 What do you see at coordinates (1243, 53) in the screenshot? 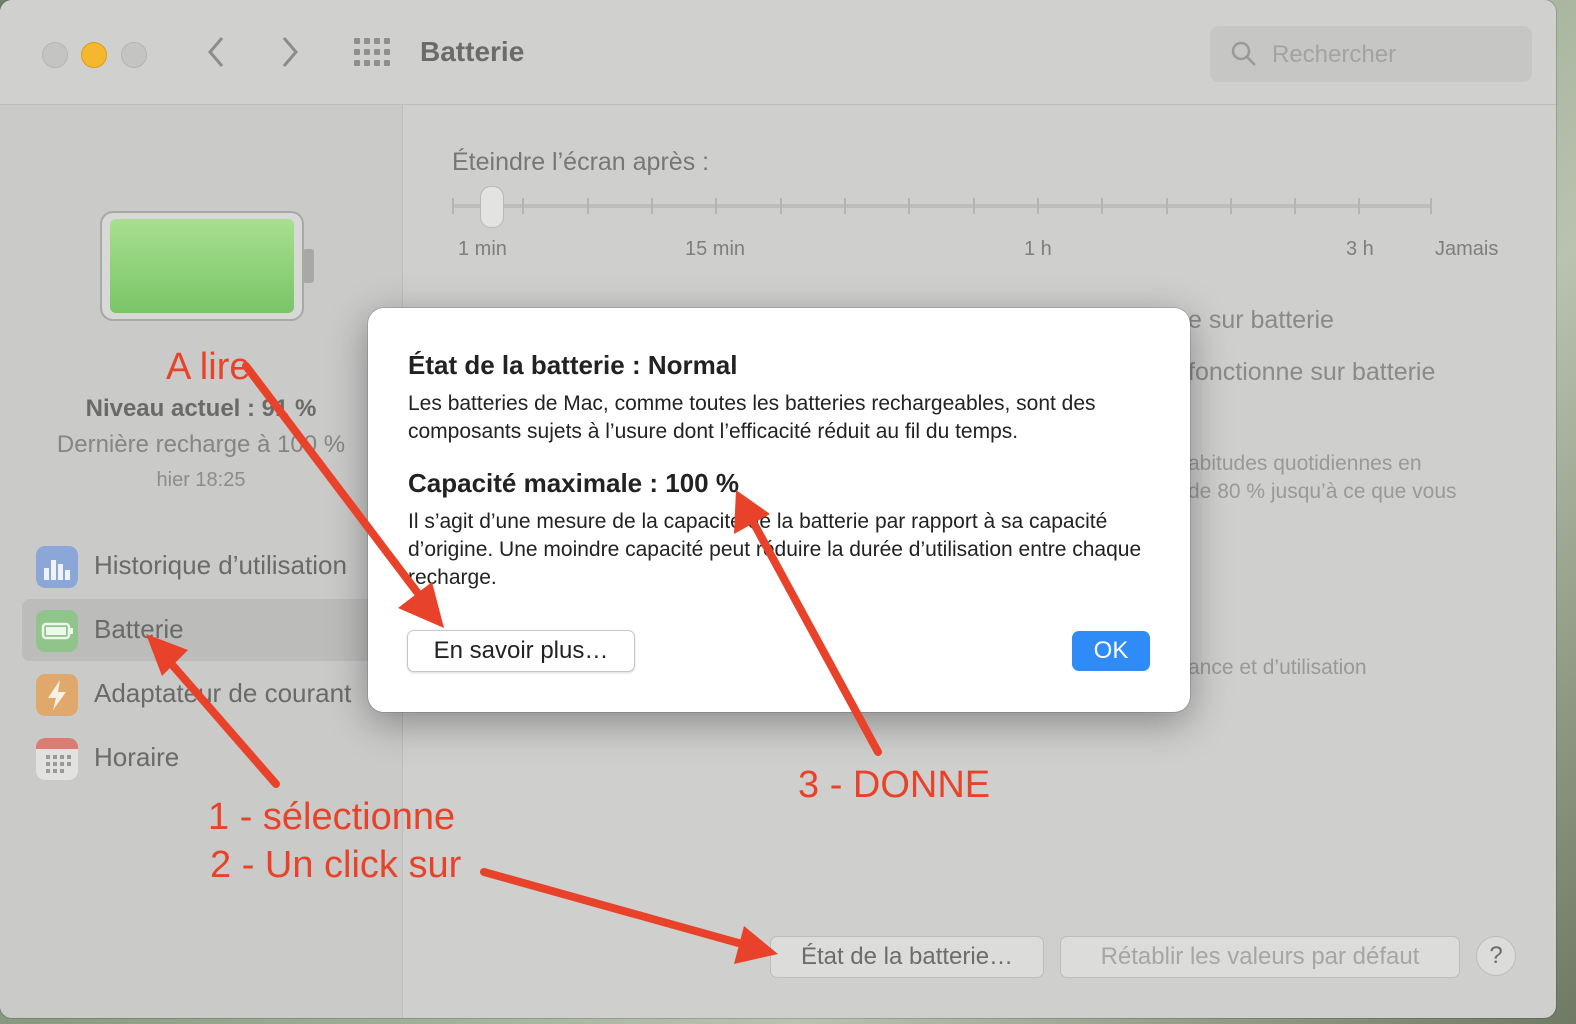
I see `search-icon` at bounding box center [1243, 53].